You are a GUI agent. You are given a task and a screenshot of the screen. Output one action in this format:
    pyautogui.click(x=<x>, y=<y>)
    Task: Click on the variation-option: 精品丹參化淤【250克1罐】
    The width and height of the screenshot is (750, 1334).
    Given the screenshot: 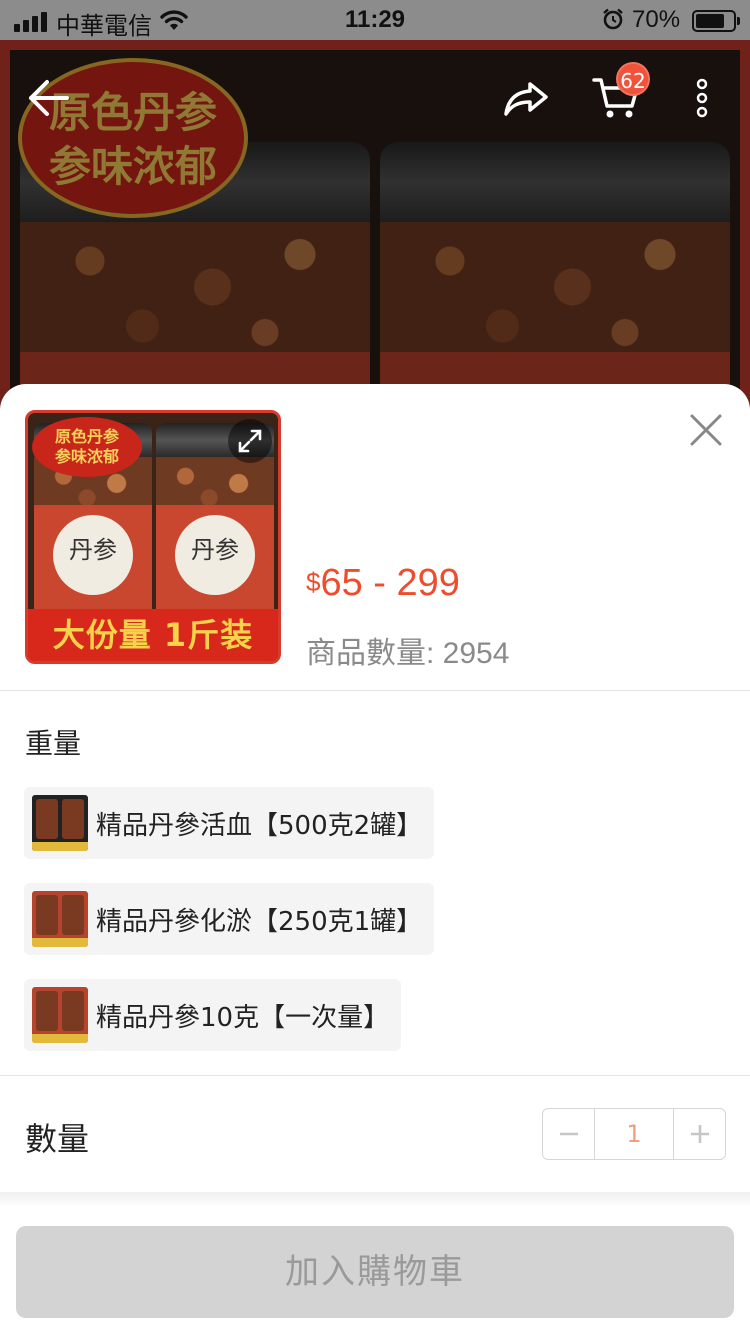 What is the action you would take?
    pyautogui.click(x=229, y=919)
    